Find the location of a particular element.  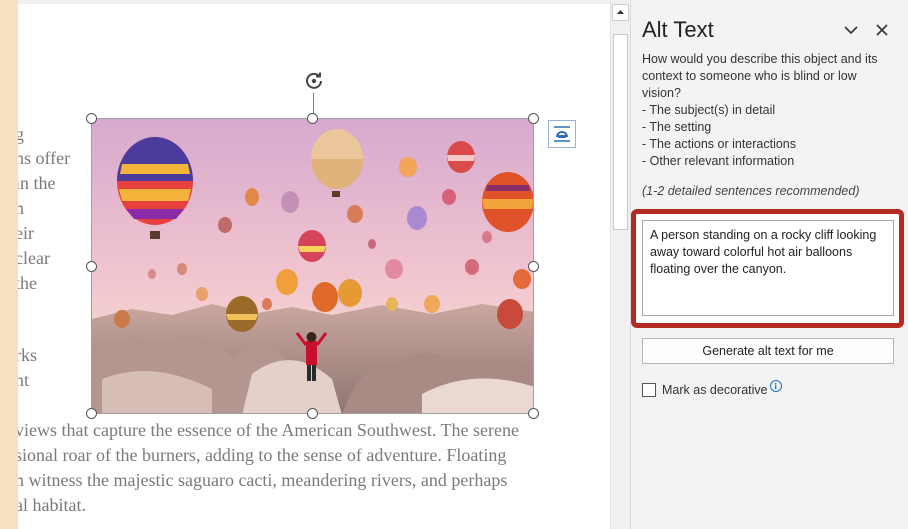

doc-text-fragment: in the is located at coordinates (37, 183).